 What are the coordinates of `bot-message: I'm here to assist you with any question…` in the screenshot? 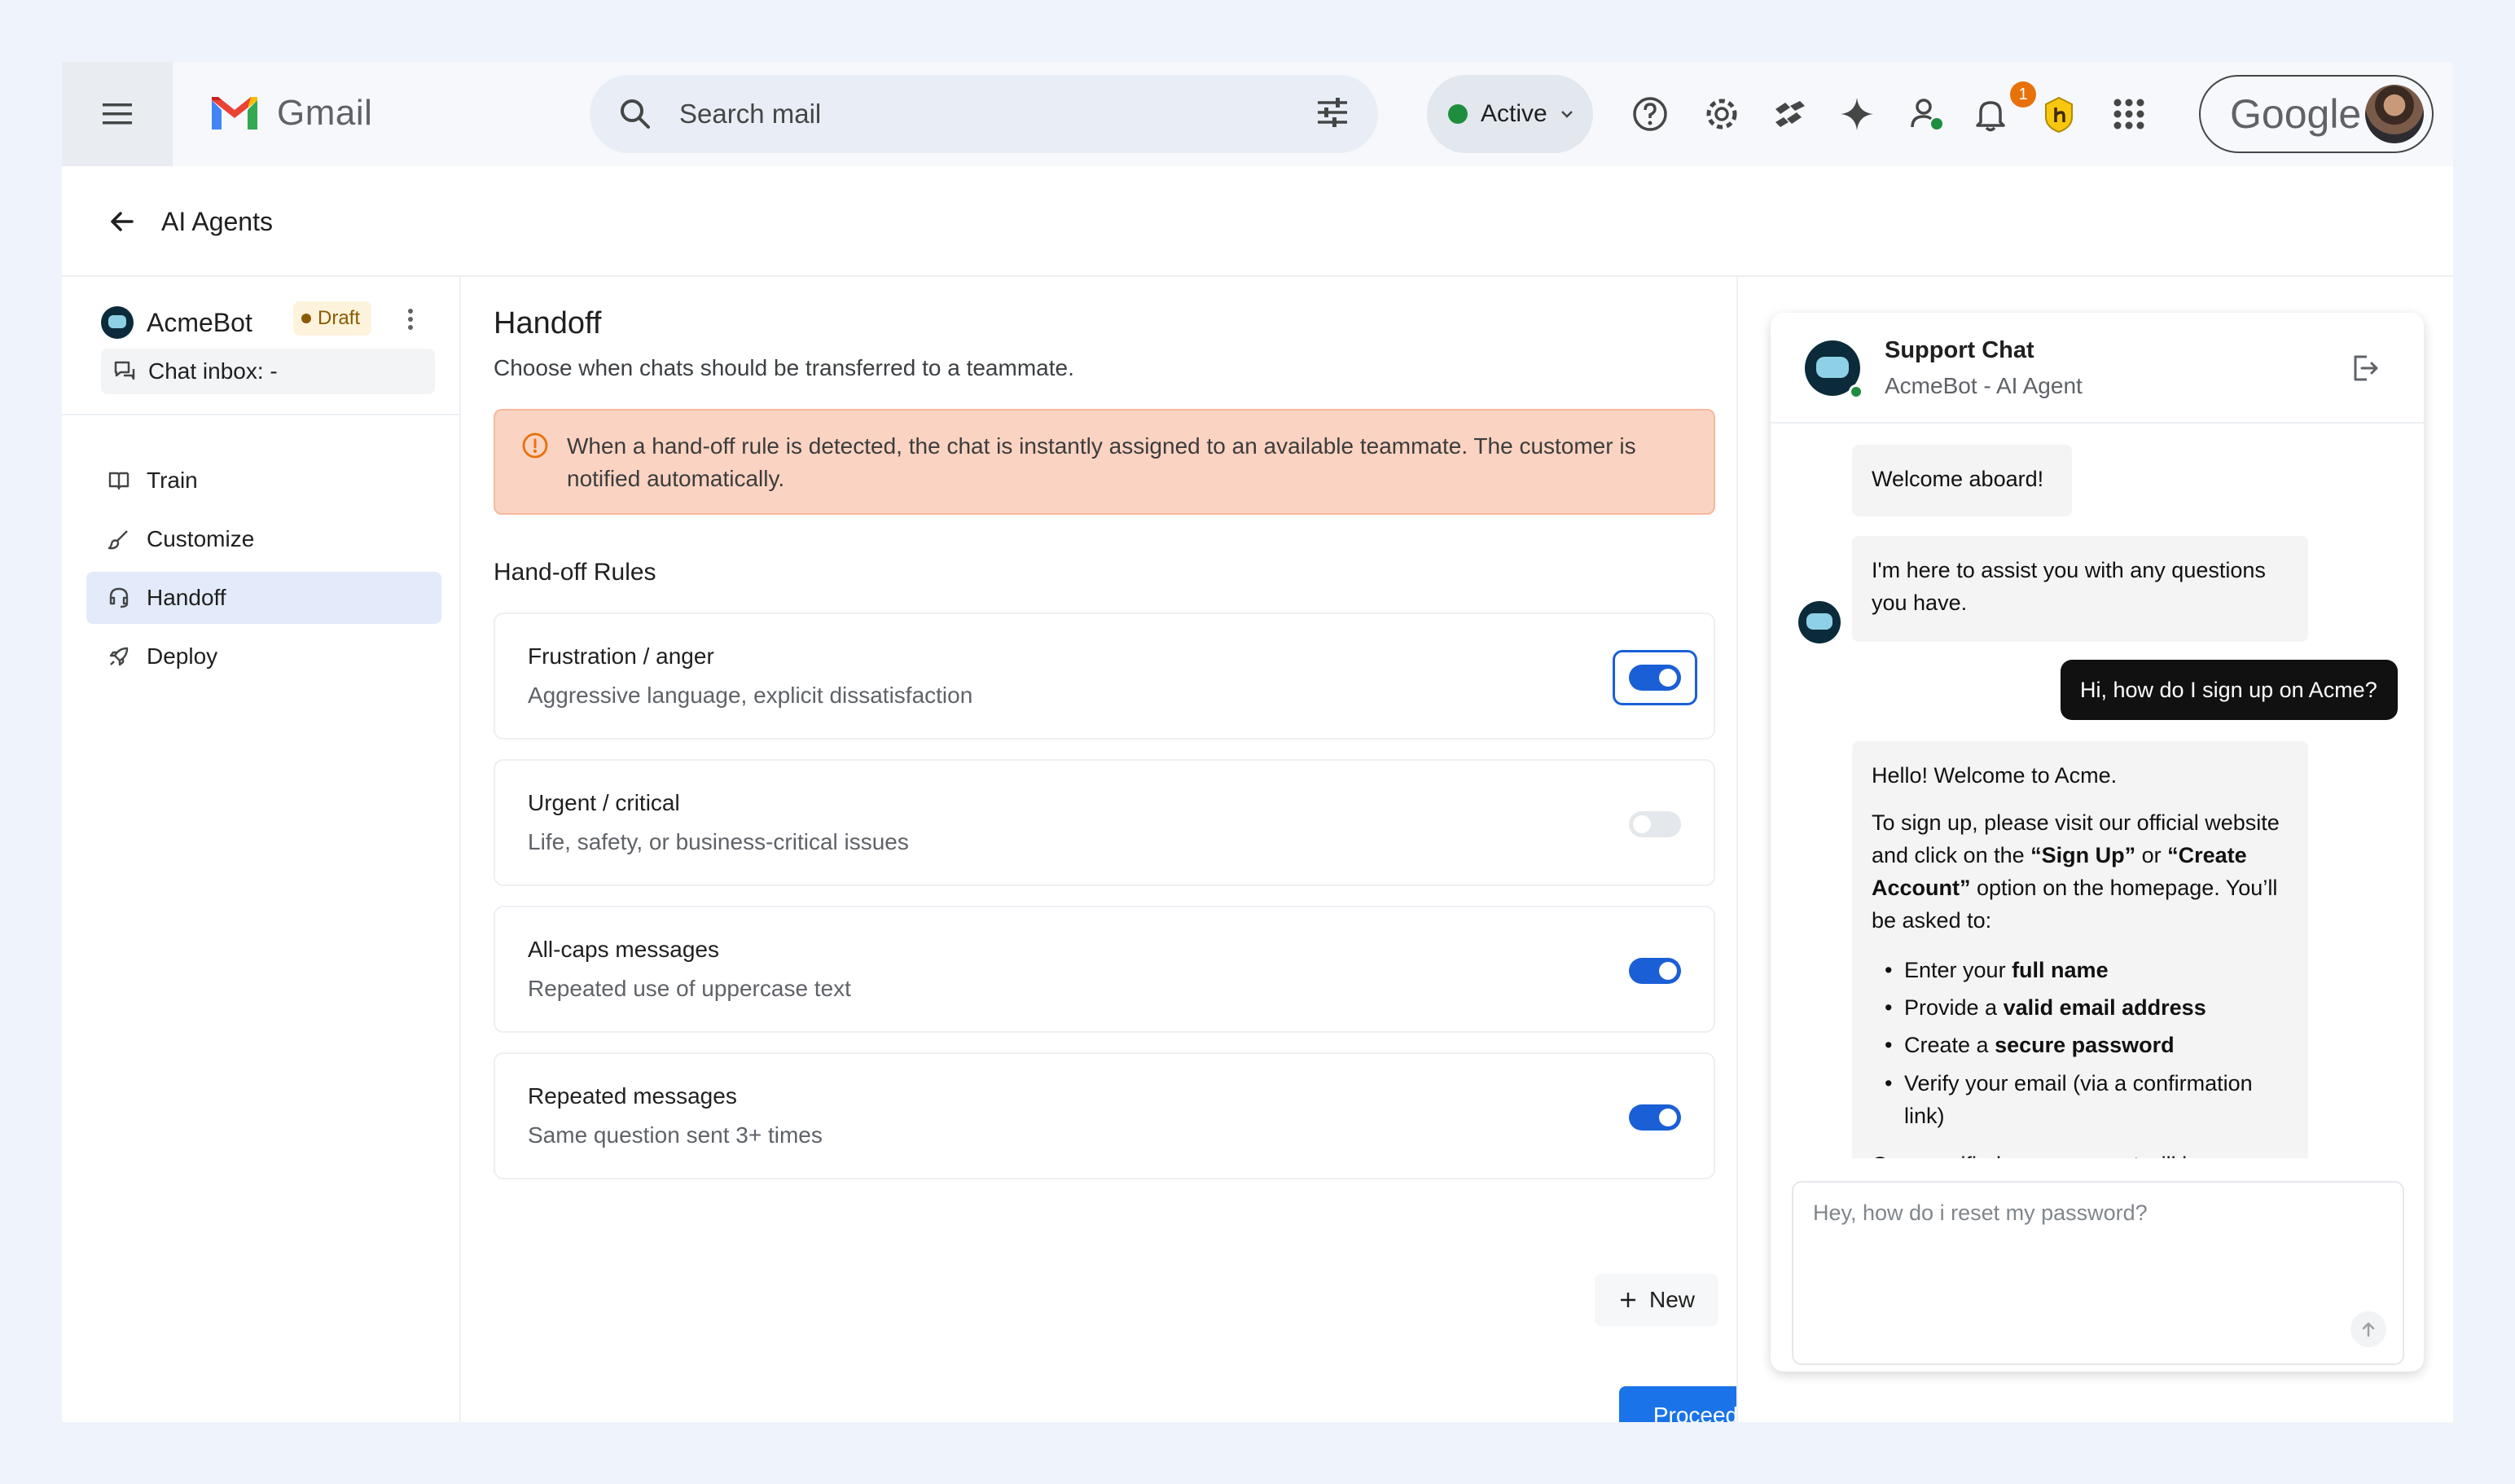 It's located at (2080, 589).